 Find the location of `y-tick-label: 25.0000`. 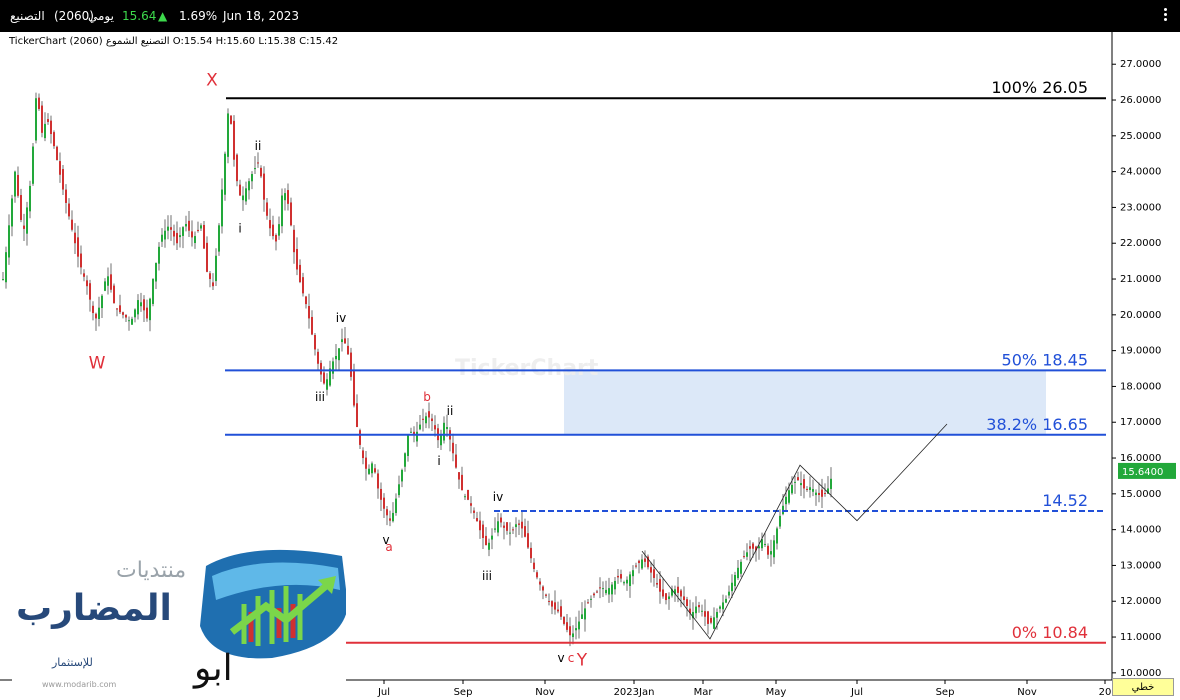

y-tick-label: 25.0000 is located at coordinates (1140, 136).